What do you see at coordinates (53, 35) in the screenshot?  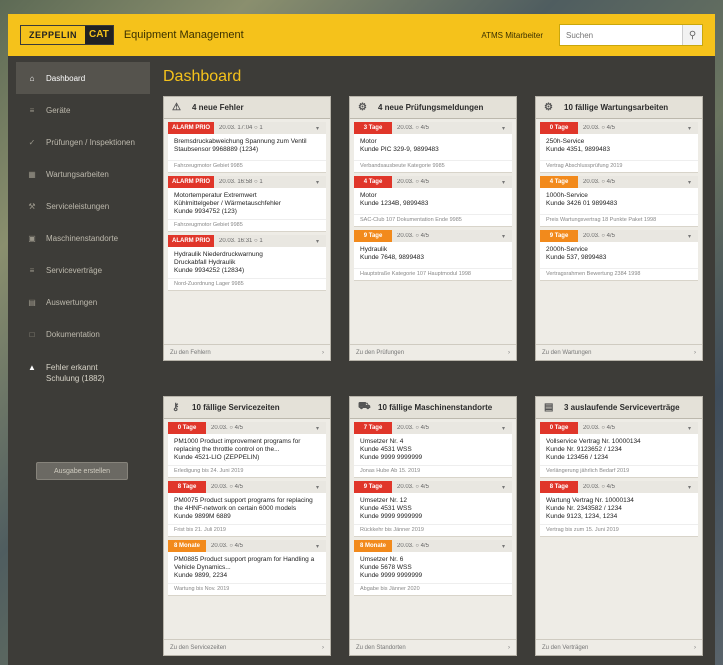 I see `logo-text: ZEPPELIN` at bounding box center [53, 35].